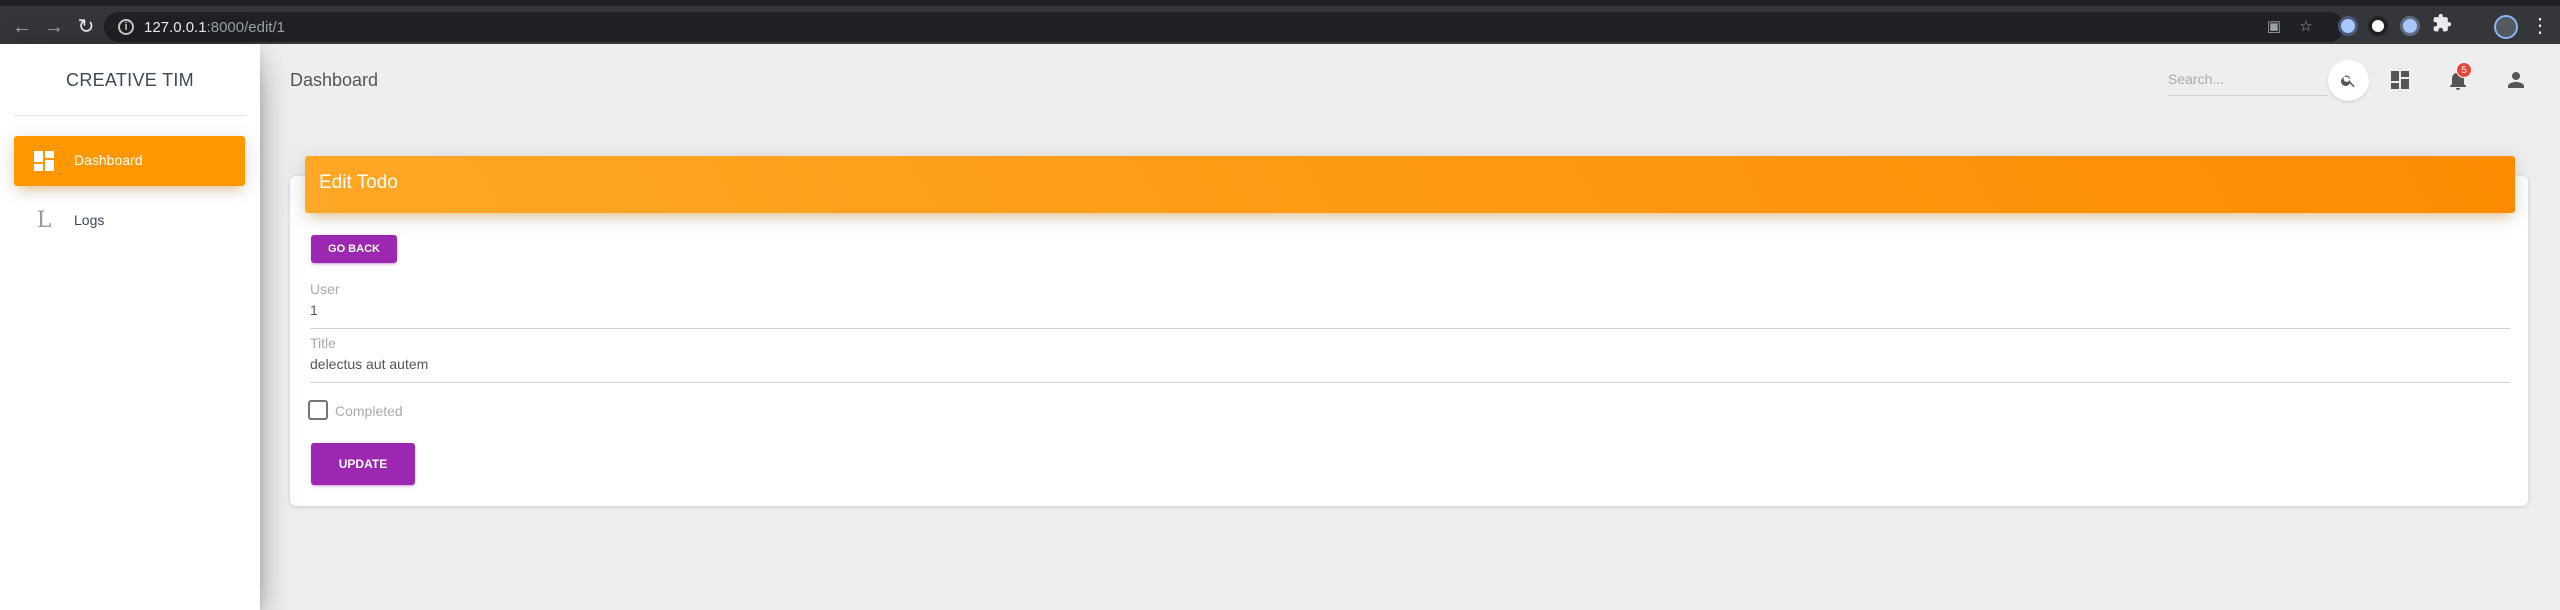  I want to click on search-field, so click(2248, 80).